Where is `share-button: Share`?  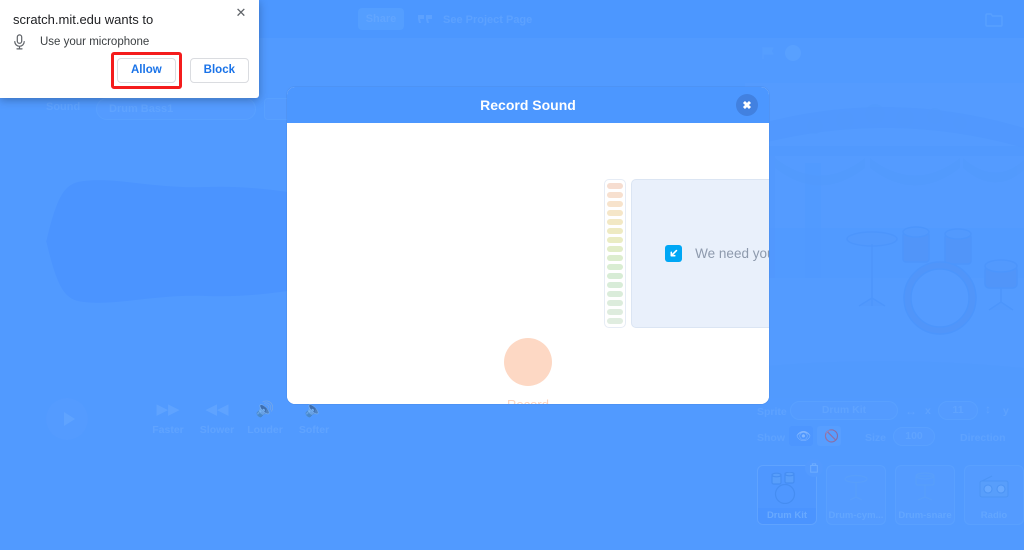
share-button: Share is located at coordinates (381, 19).